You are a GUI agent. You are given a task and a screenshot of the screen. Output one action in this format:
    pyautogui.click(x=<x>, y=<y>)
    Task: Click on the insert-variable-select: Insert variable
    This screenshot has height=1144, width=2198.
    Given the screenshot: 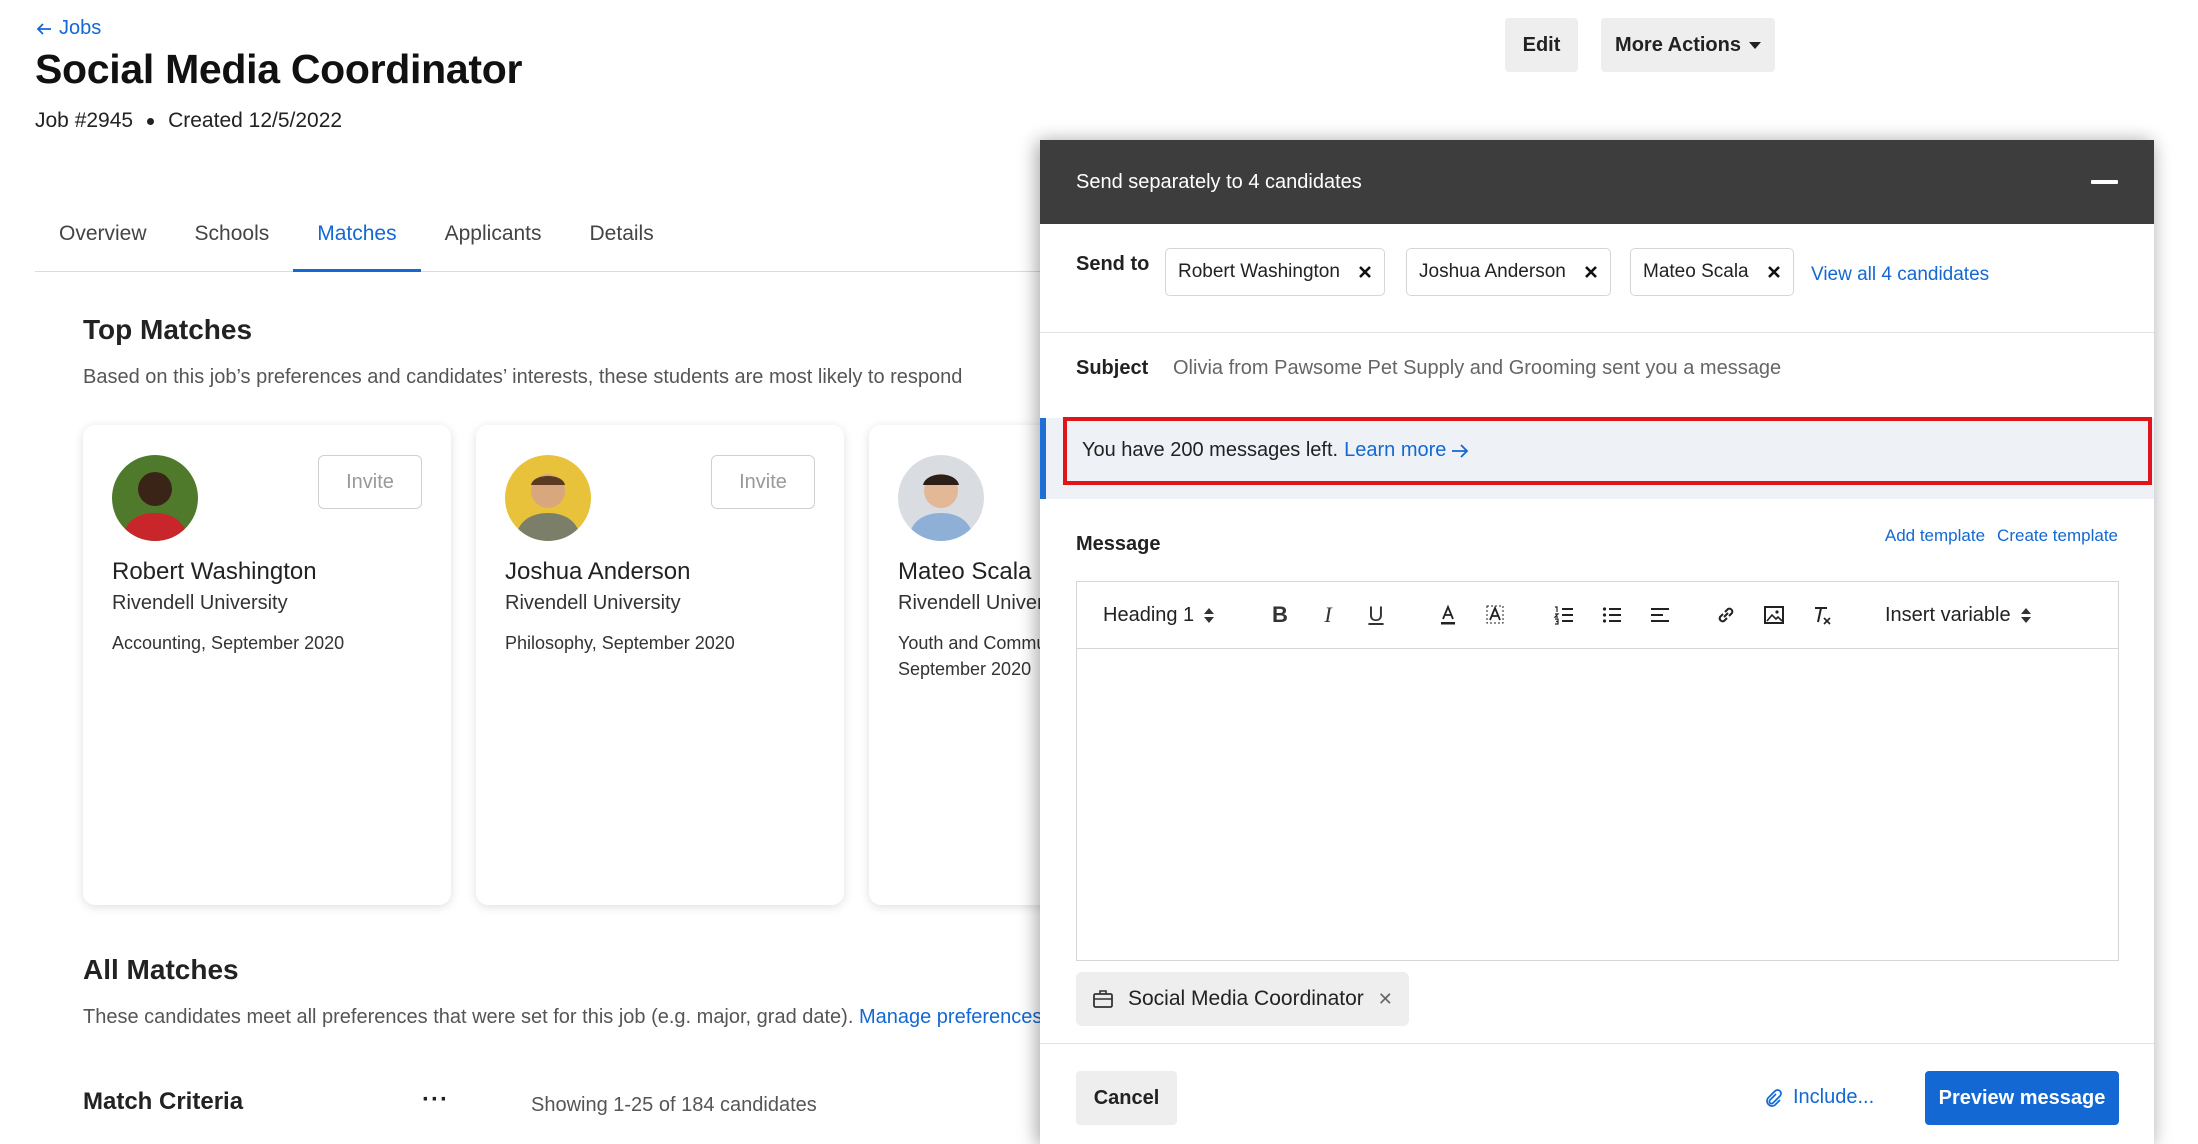 What is the action you would take?
    pyautogui.click(x=1958, y=615)
    